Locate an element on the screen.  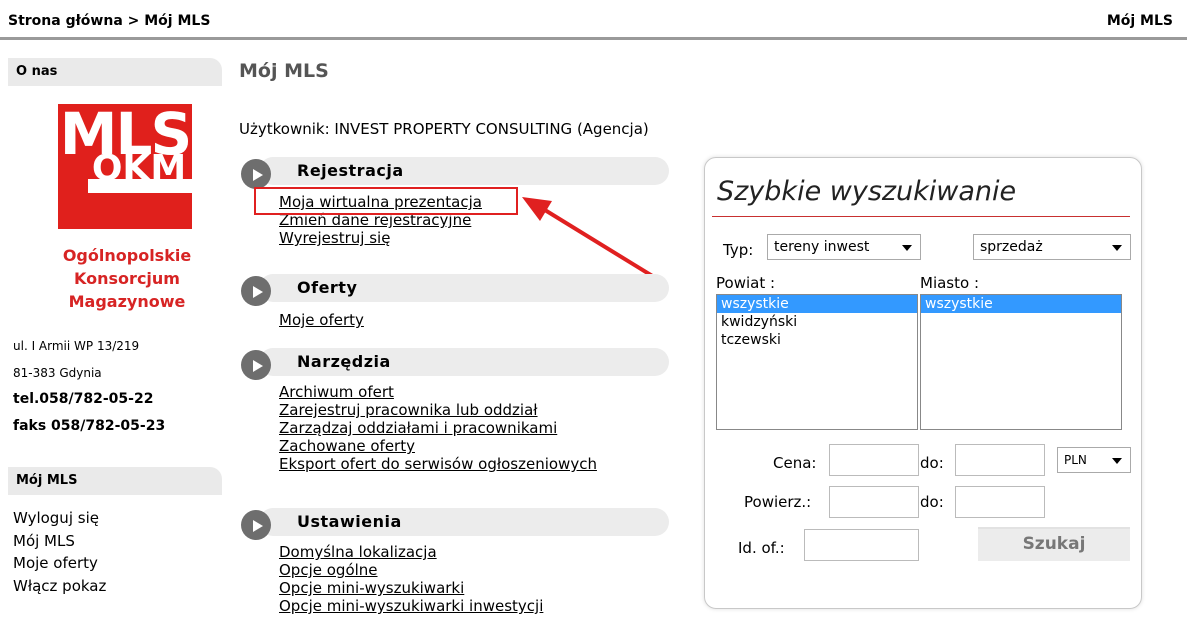
offers-links: Moje oferty is located at coordinates (321, 320).